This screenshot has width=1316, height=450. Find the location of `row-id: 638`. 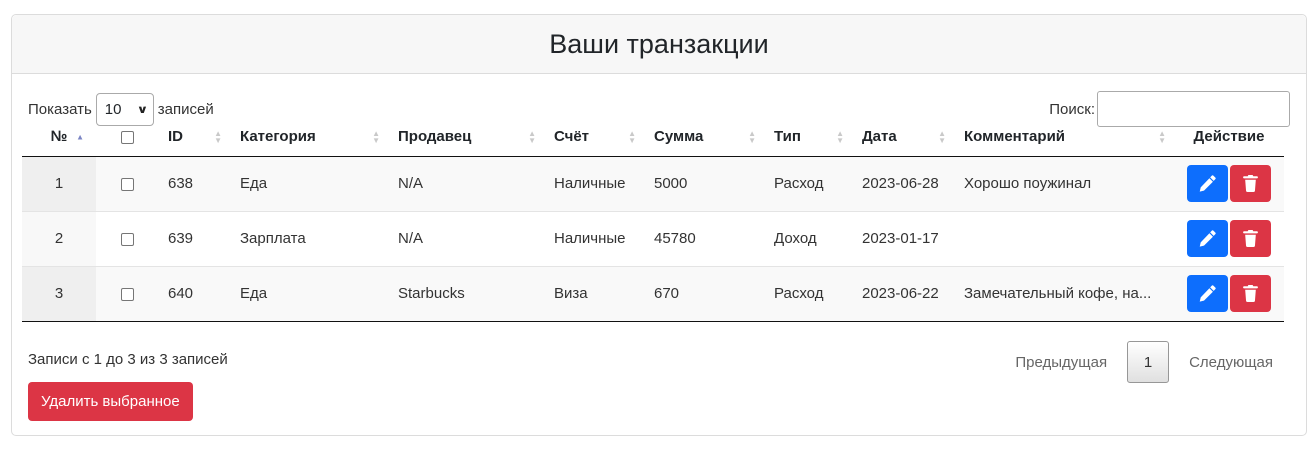

row-id: 638 is located at coordinates (194, 183).